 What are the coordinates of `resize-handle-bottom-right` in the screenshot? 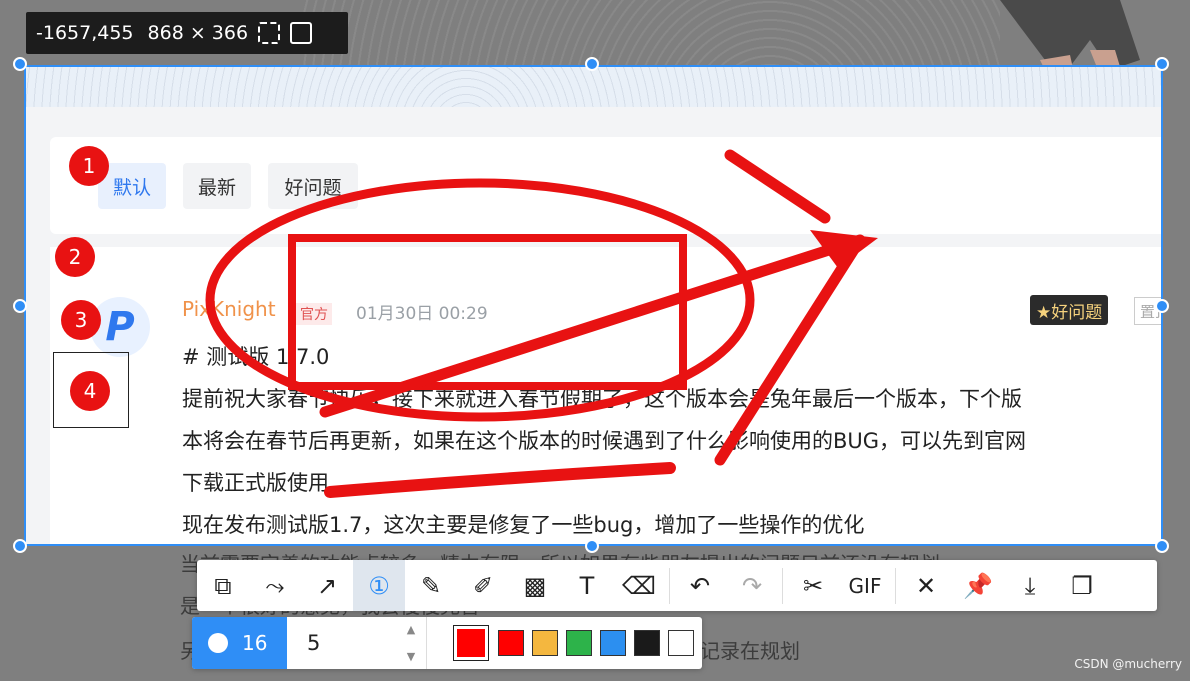 It's located at (1162, 546).